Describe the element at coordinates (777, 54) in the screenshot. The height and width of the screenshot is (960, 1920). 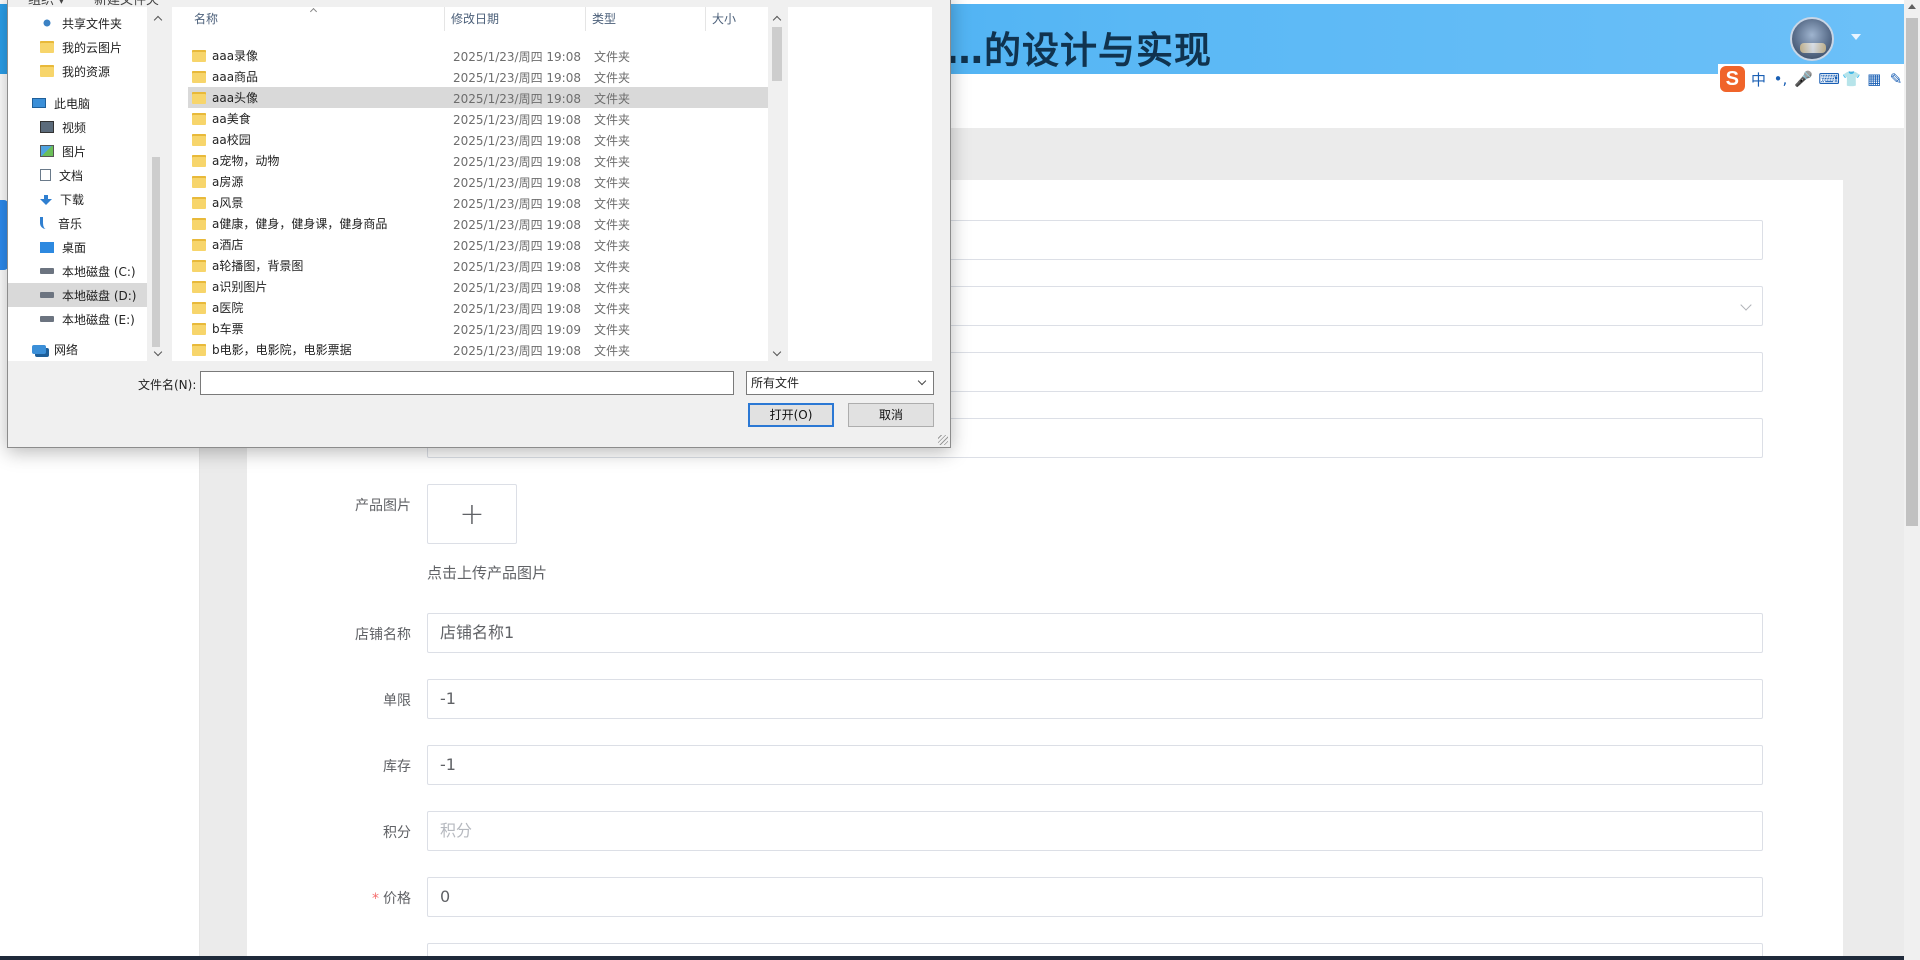
I see `file-scroll-thumb` at that location.